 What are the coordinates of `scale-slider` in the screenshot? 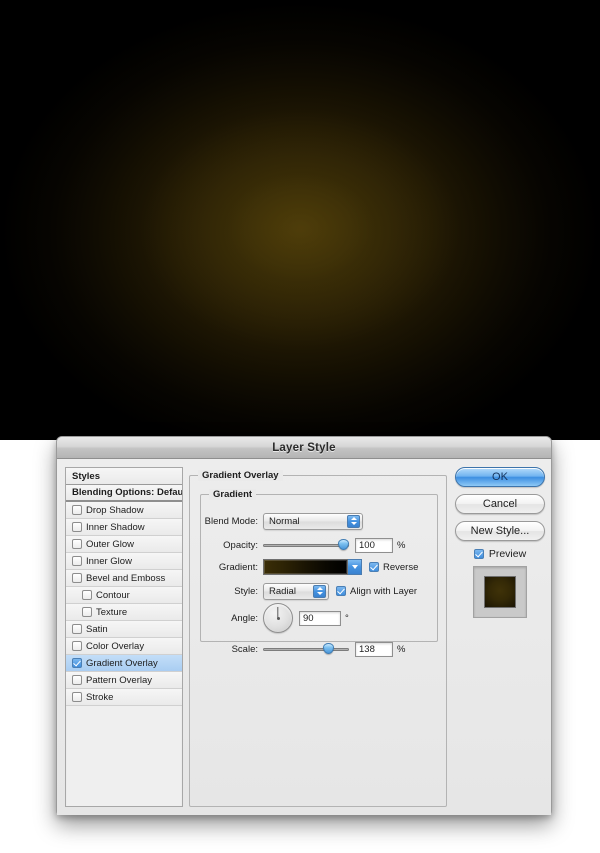 It's located at (306, 649).